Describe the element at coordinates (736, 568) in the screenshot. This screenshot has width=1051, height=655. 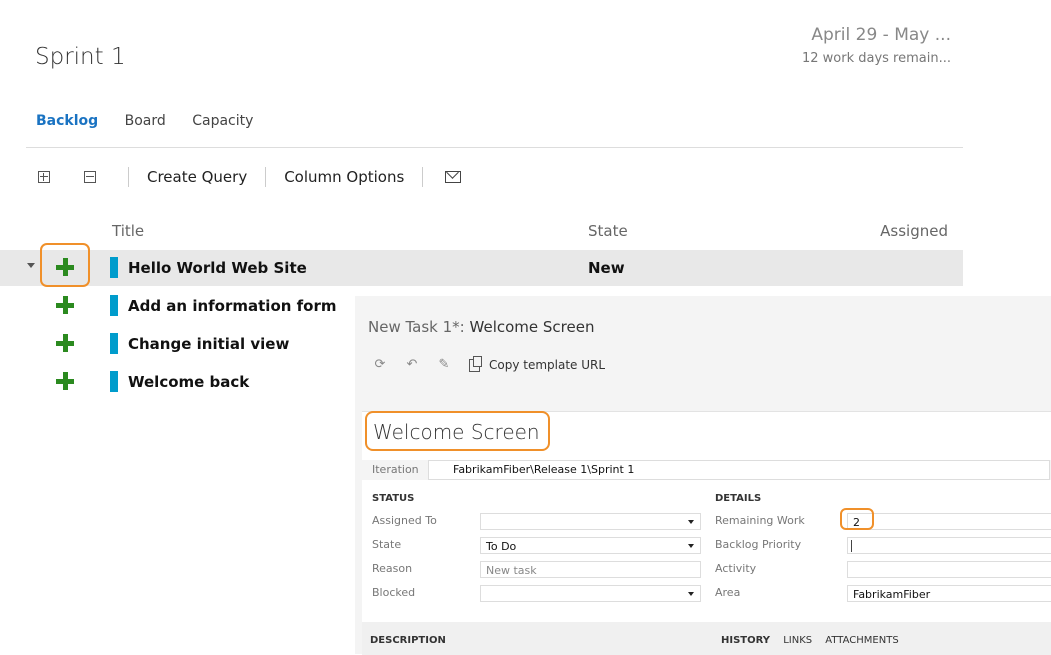
I see `activity-label: Activity` at that location.